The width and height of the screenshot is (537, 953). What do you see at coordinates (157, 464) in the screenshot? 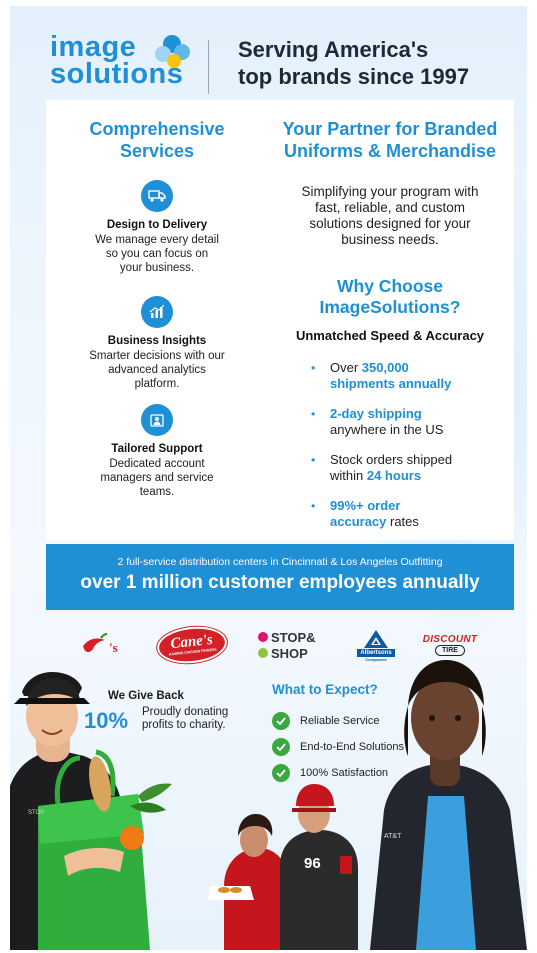
I see `service-desc-line: Dedicated account` at bounding box center [157, 464].